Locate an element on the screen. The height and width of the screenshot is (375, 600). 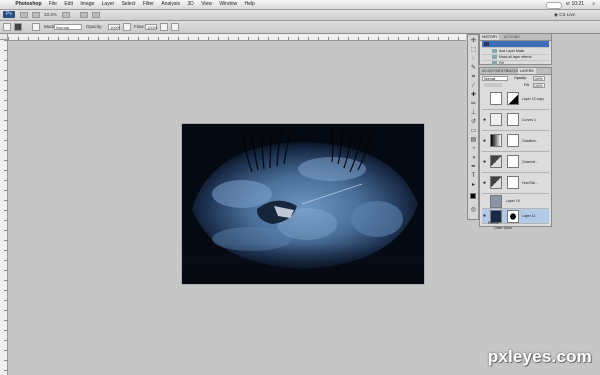
history-brush-tool-icon: ↺ is located at coordinates (473, 122).